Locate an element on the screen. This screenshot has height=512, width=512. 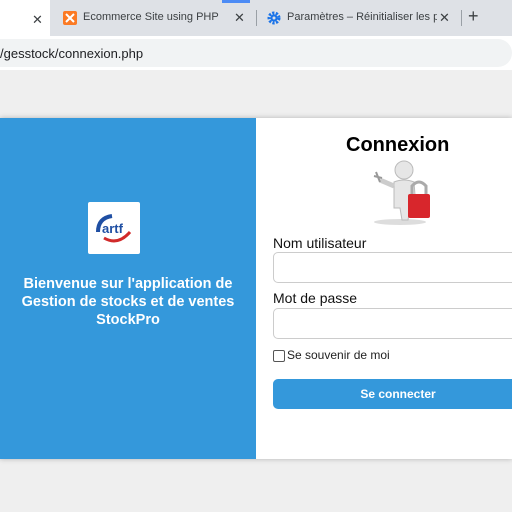
tab-parametres: Paramètres – Réinitialiser les pa ✕ is located at coordinates (358, 18).